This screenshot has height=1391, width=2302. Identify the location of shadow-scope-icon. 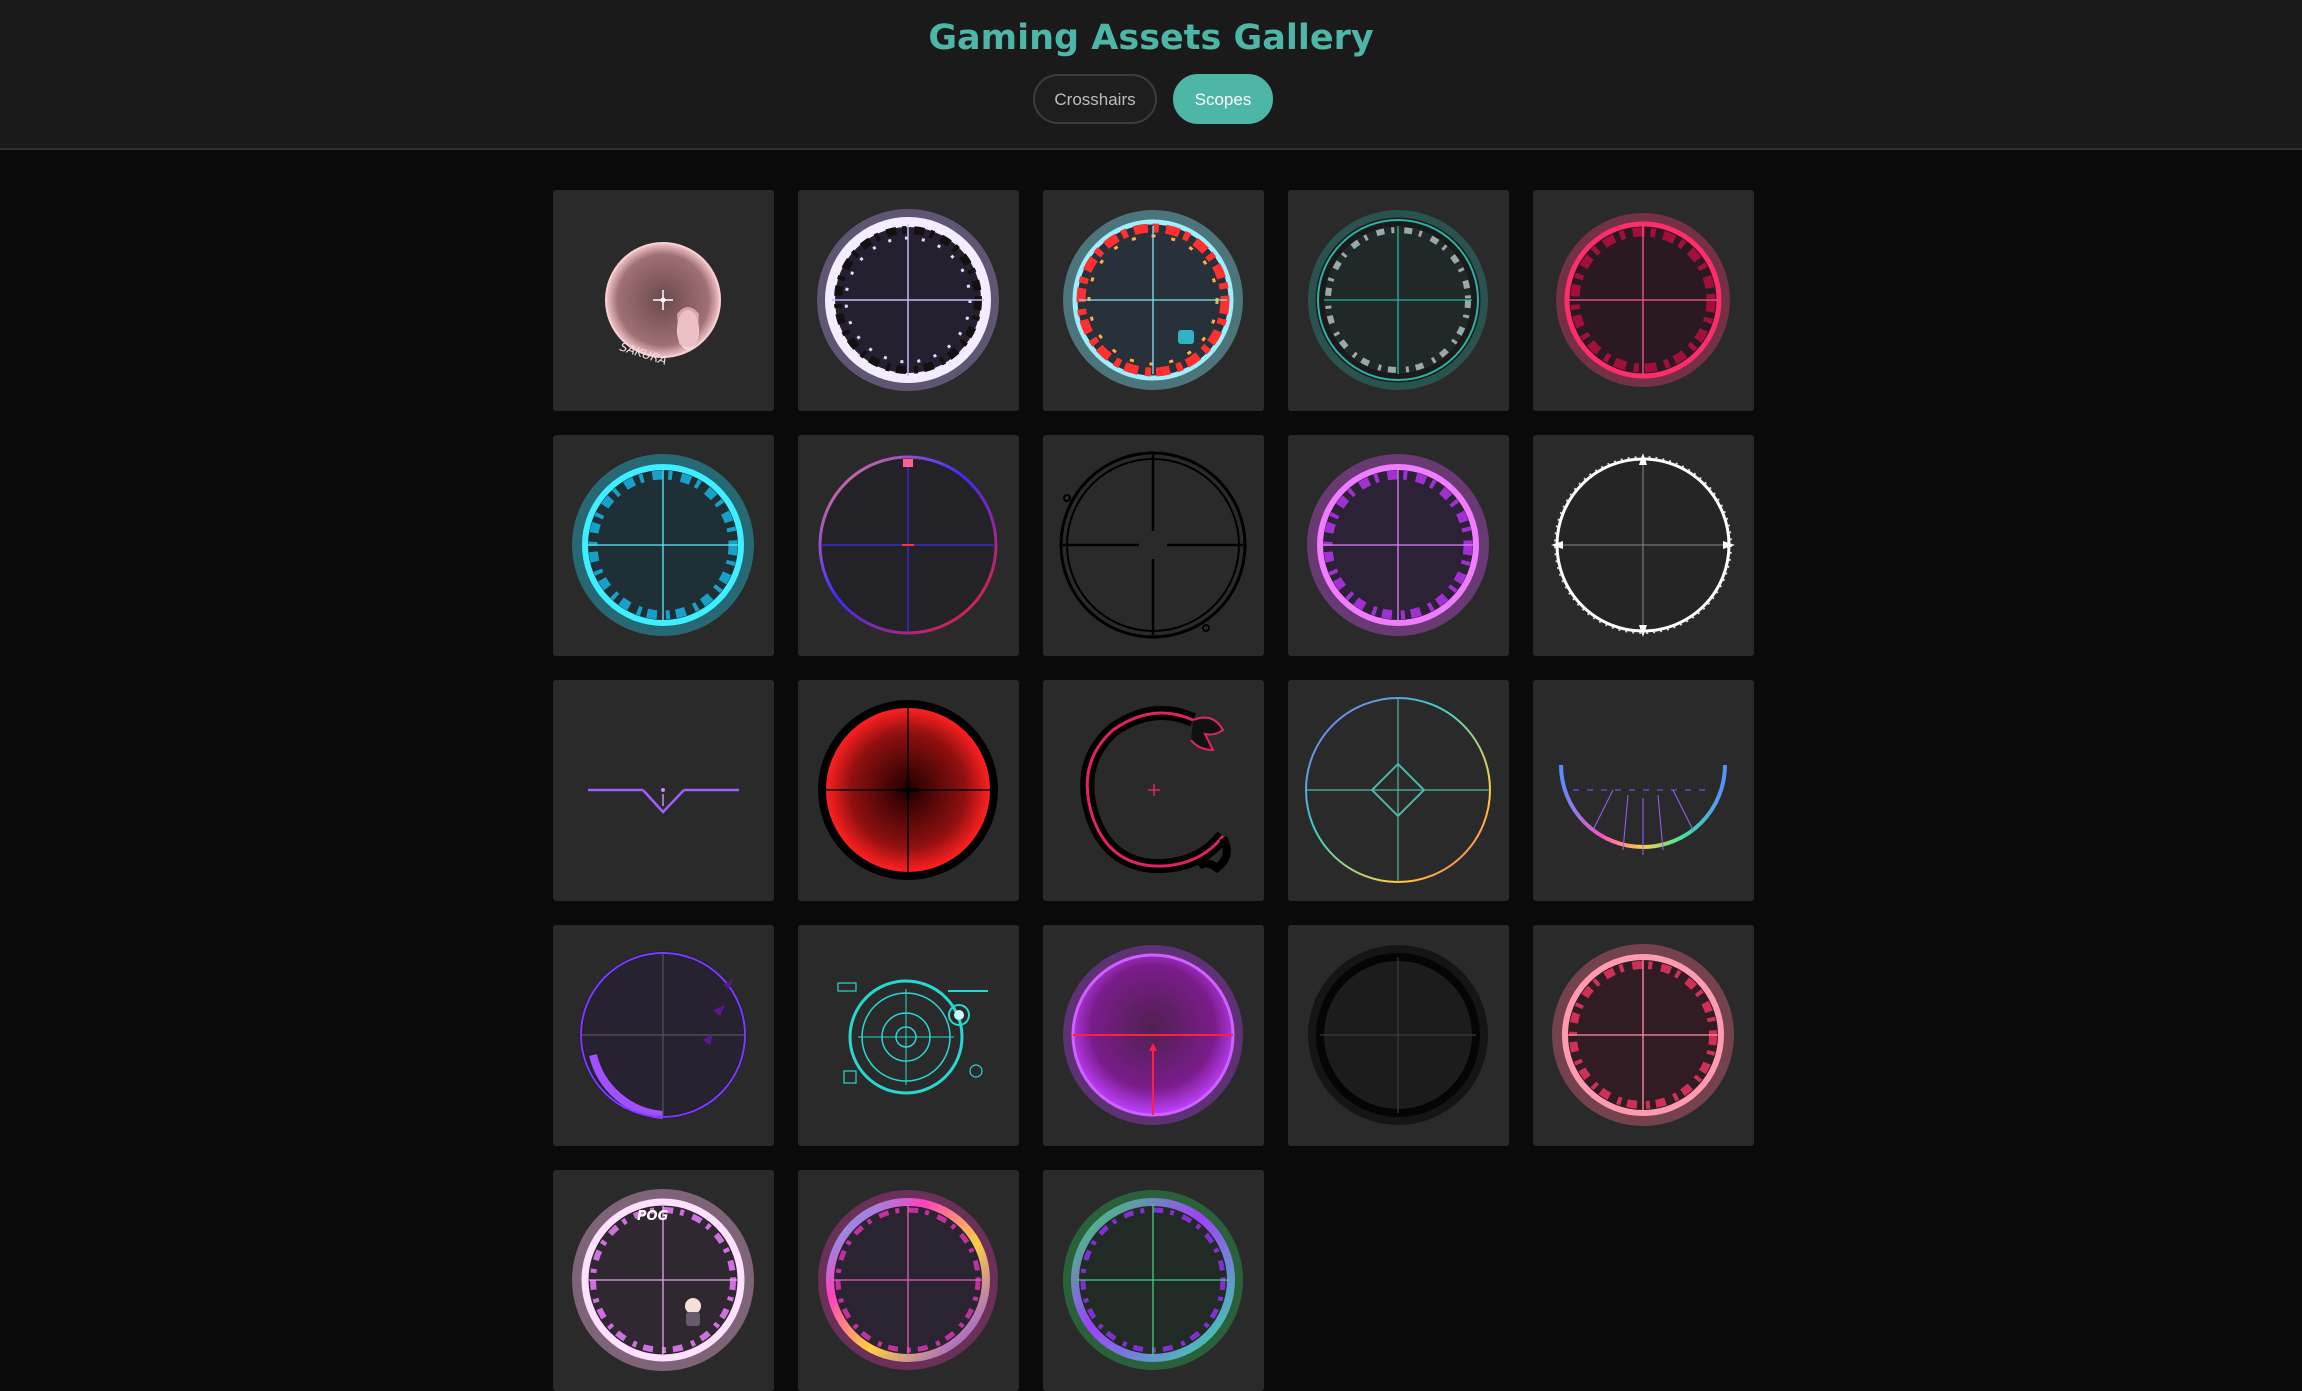
(1398, 1035).